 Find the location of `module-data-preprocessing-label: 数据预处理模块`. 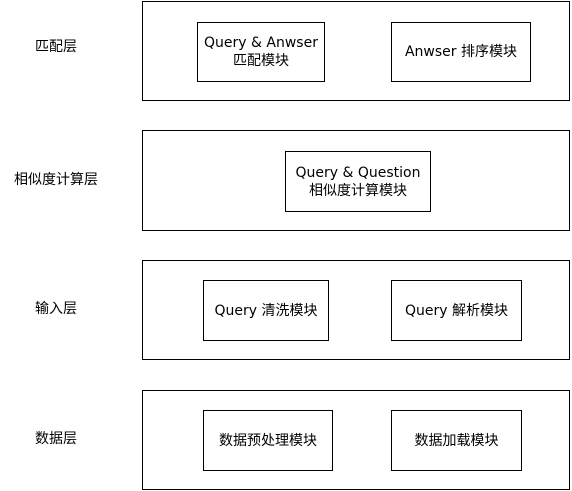

module-data-preprocessing-label: 数据预处理模块 is located at coordinates (268, 440).